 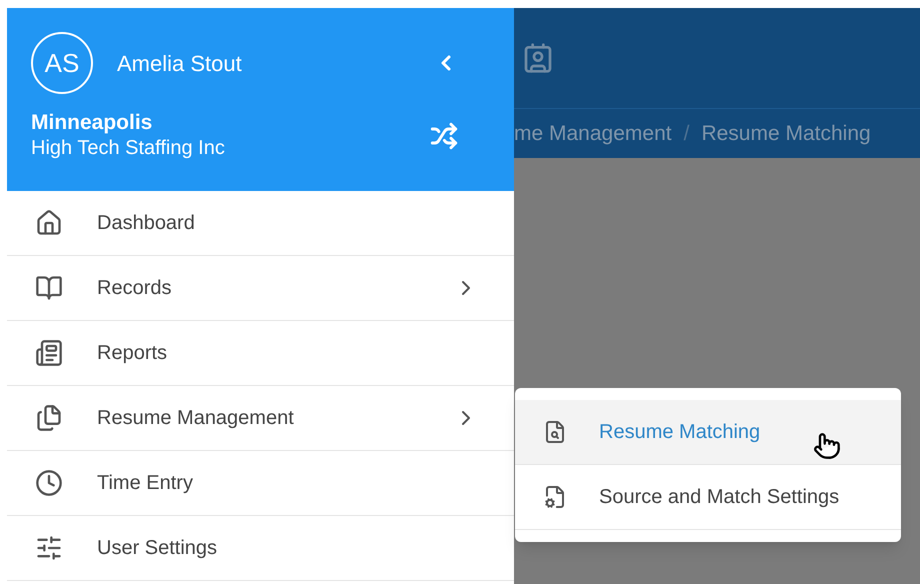 What do you see at coordinates (49, 418) in the screenshot?
I see `files-icon` at bounding box center [49, 418].